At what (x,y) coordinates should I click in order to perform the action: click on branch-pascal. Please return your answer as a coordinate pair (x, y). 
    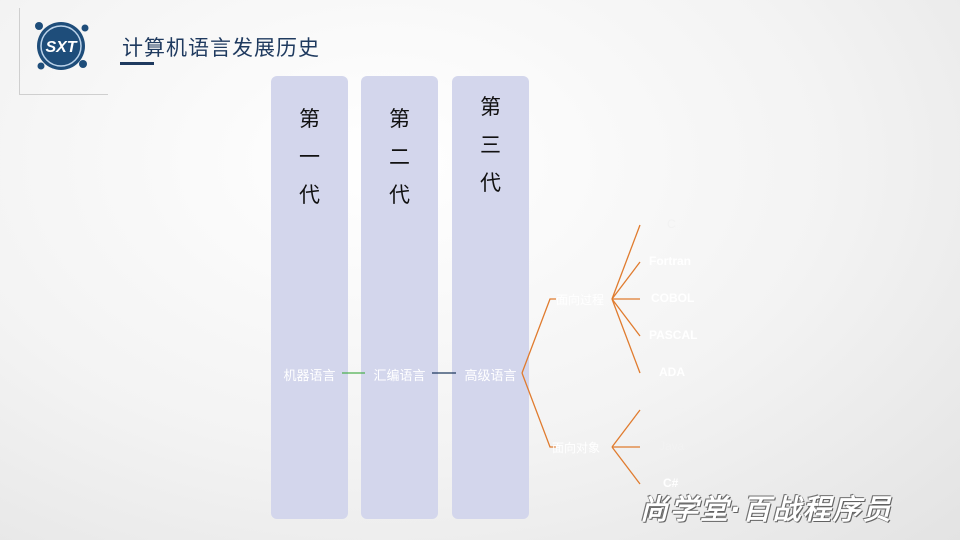
    Looking at the image, I should click on (626, 317).